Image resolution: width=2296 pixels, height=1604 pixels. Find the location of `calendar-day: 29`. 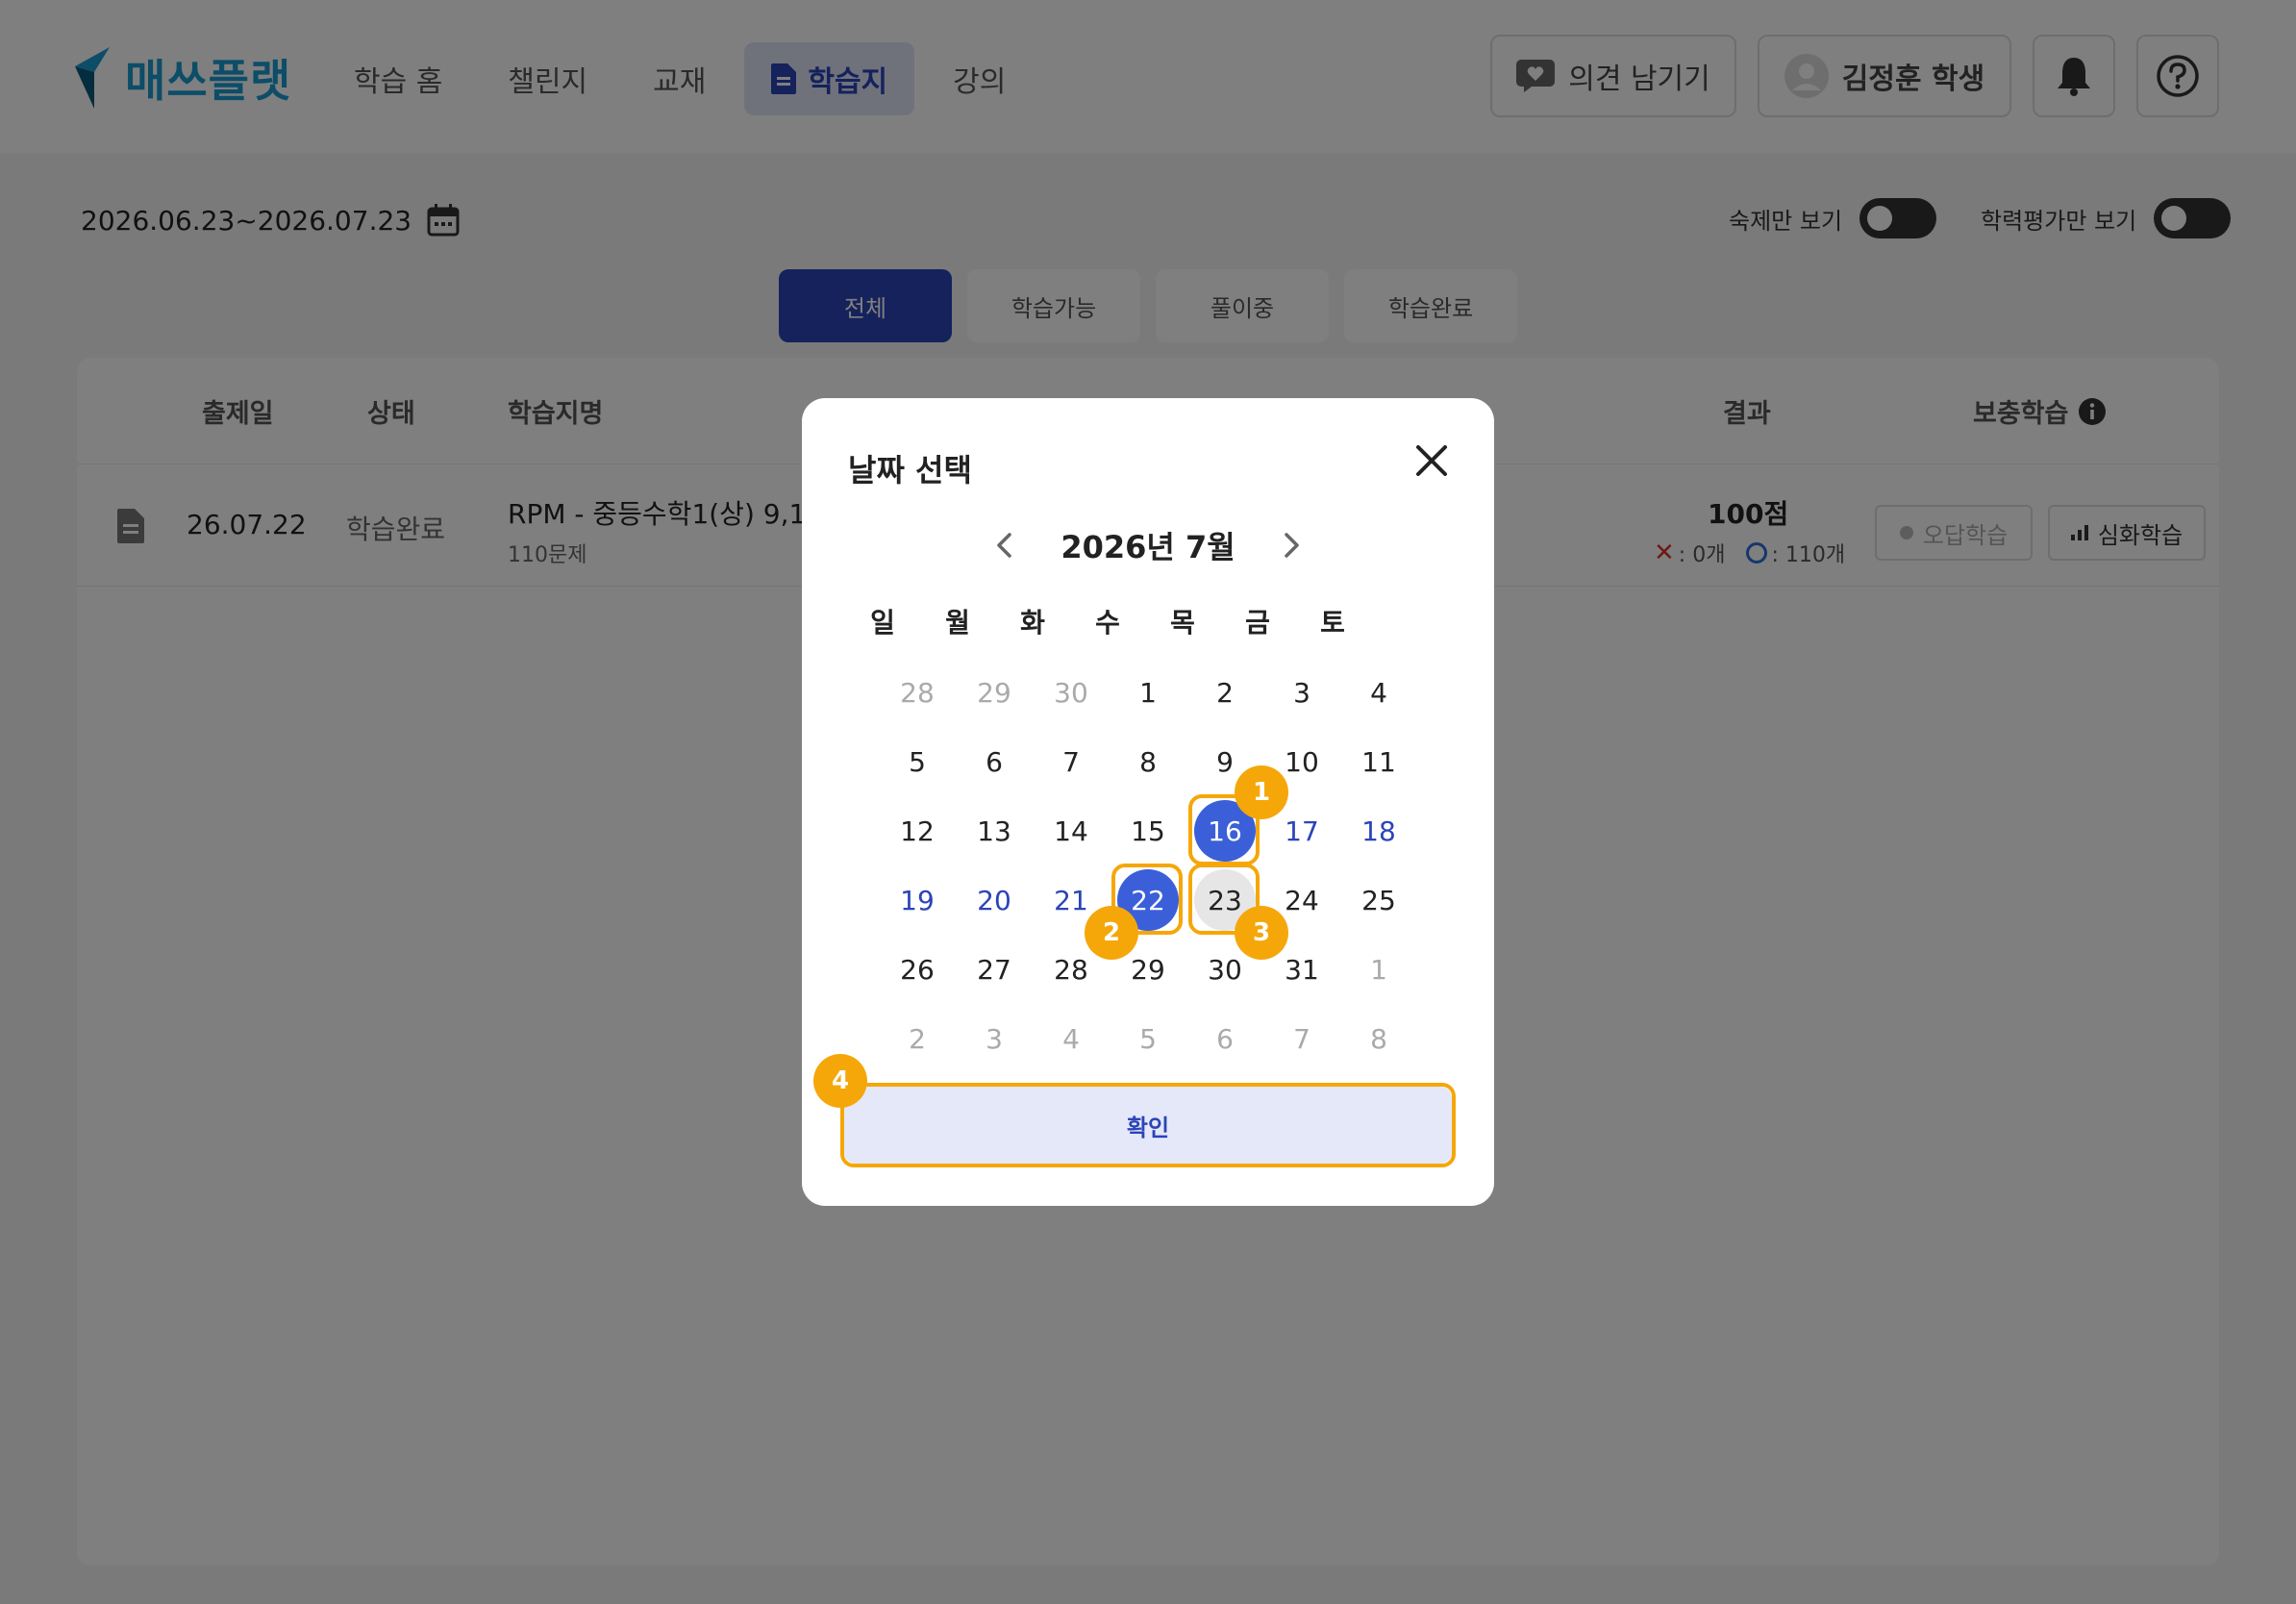

calendar-day: 29 is located at coordinates (994, 692).